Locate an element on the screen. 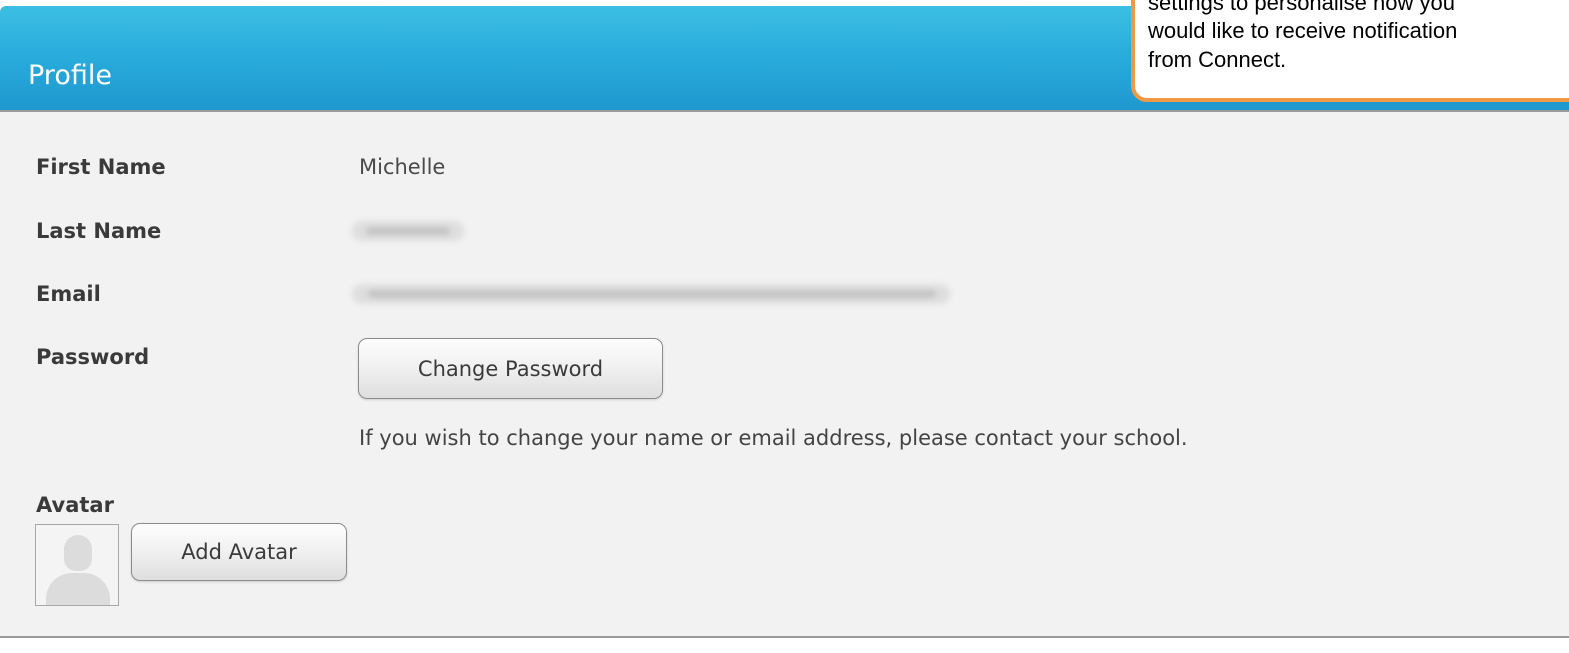 This screenshot has width=1569, height=653. last-name-label: Last Name is located at coordinates (99, 231).